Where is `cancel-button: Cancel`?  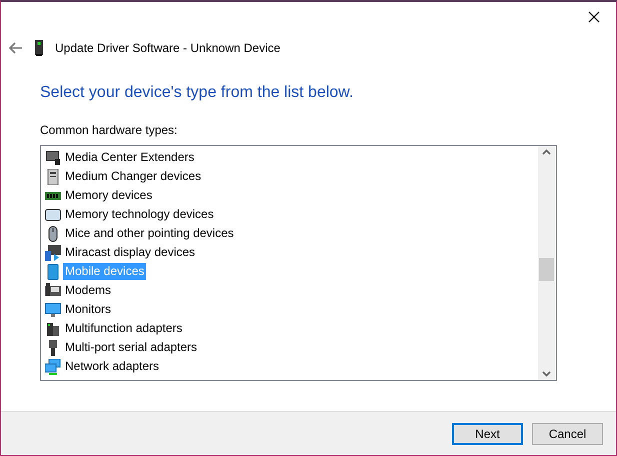 cancel-button: Cancel is located at coordinates (567, 433).